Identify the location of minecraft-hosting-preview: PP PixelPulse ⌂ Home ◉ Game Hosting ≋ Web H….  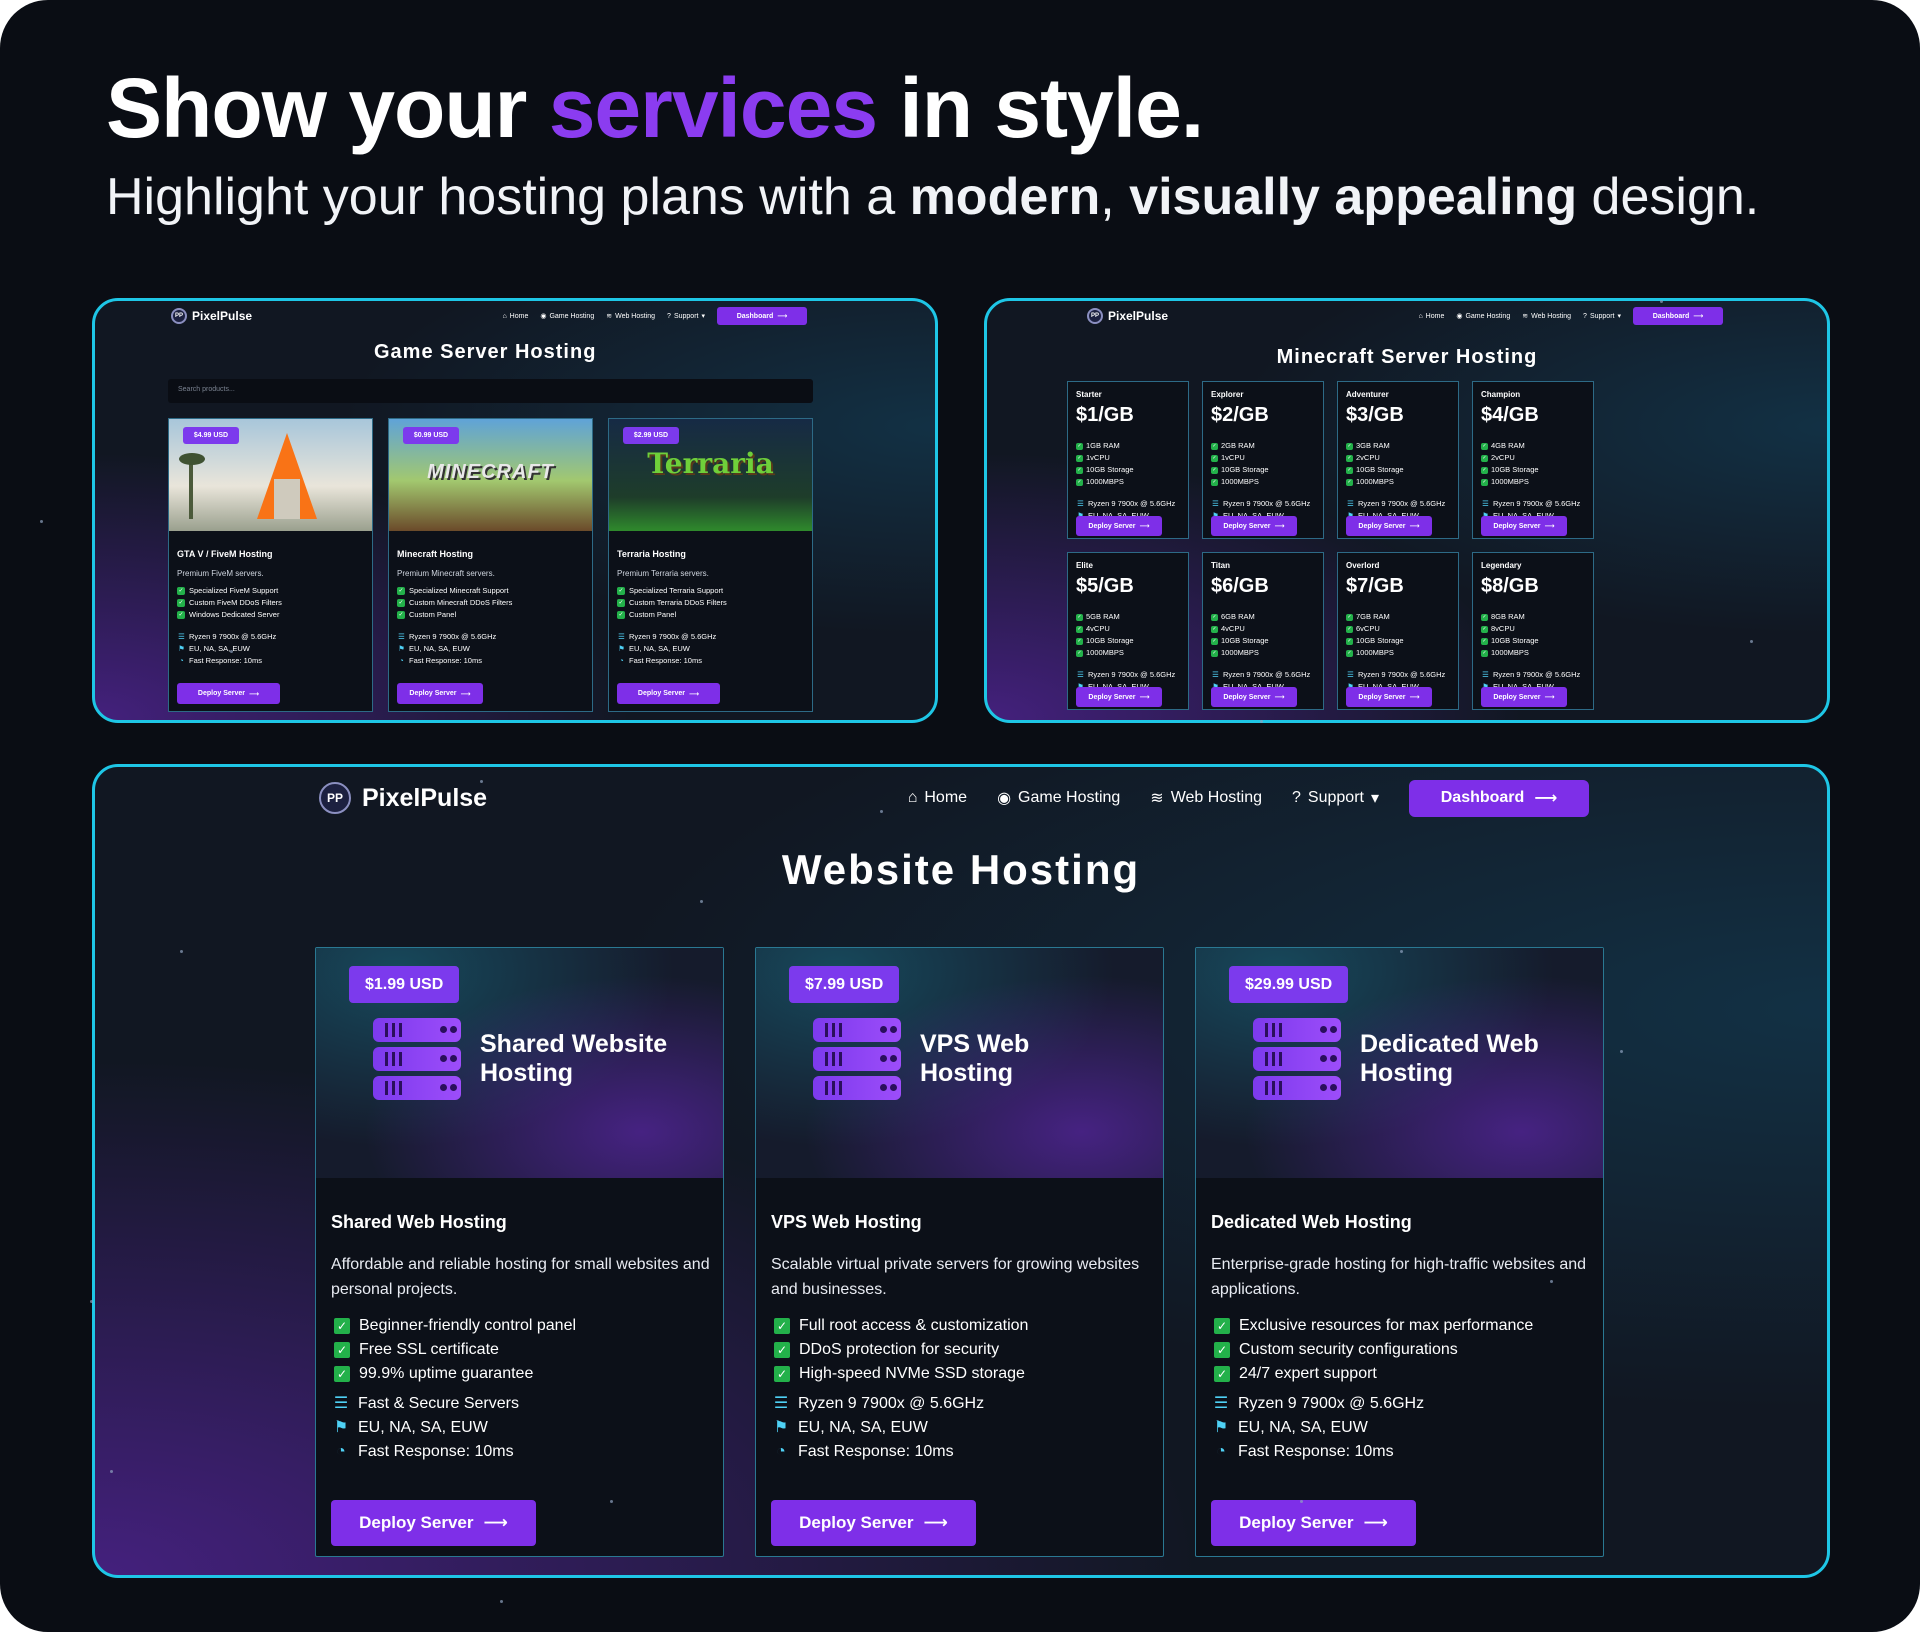
(1407, 510).